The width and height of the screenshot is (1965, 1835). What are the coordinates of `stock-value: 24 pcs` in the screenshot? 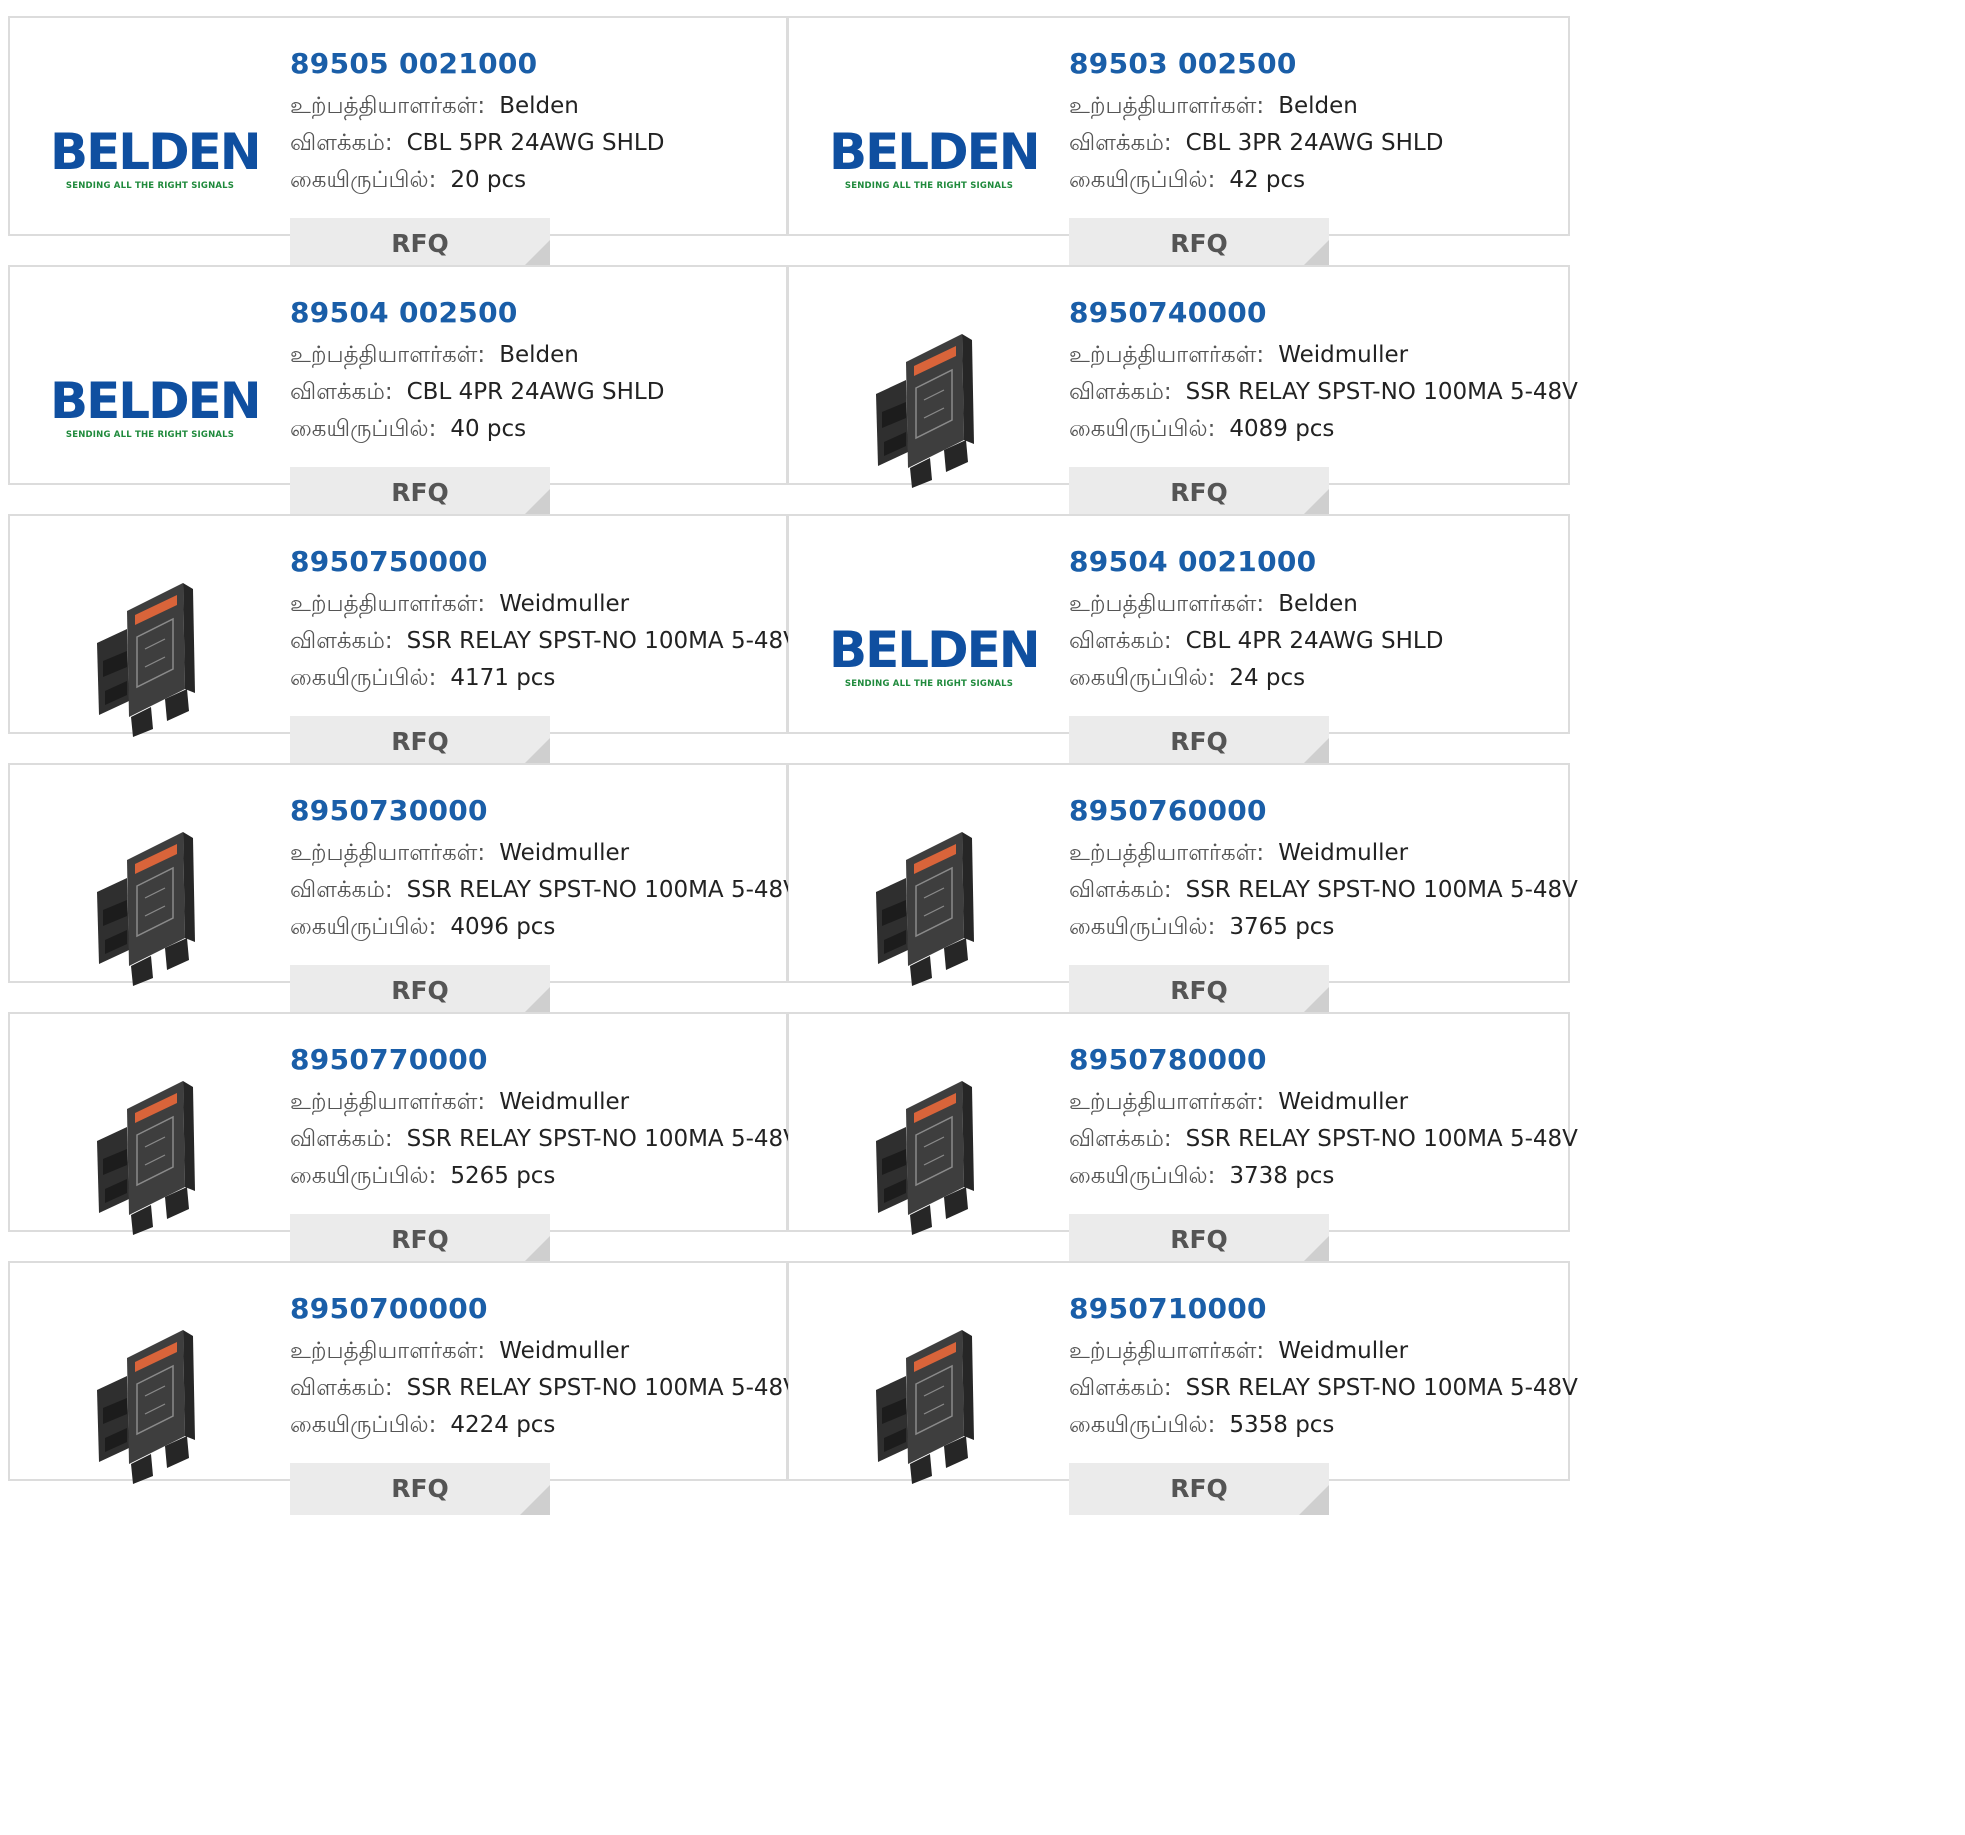 It's located at (1267, 678).